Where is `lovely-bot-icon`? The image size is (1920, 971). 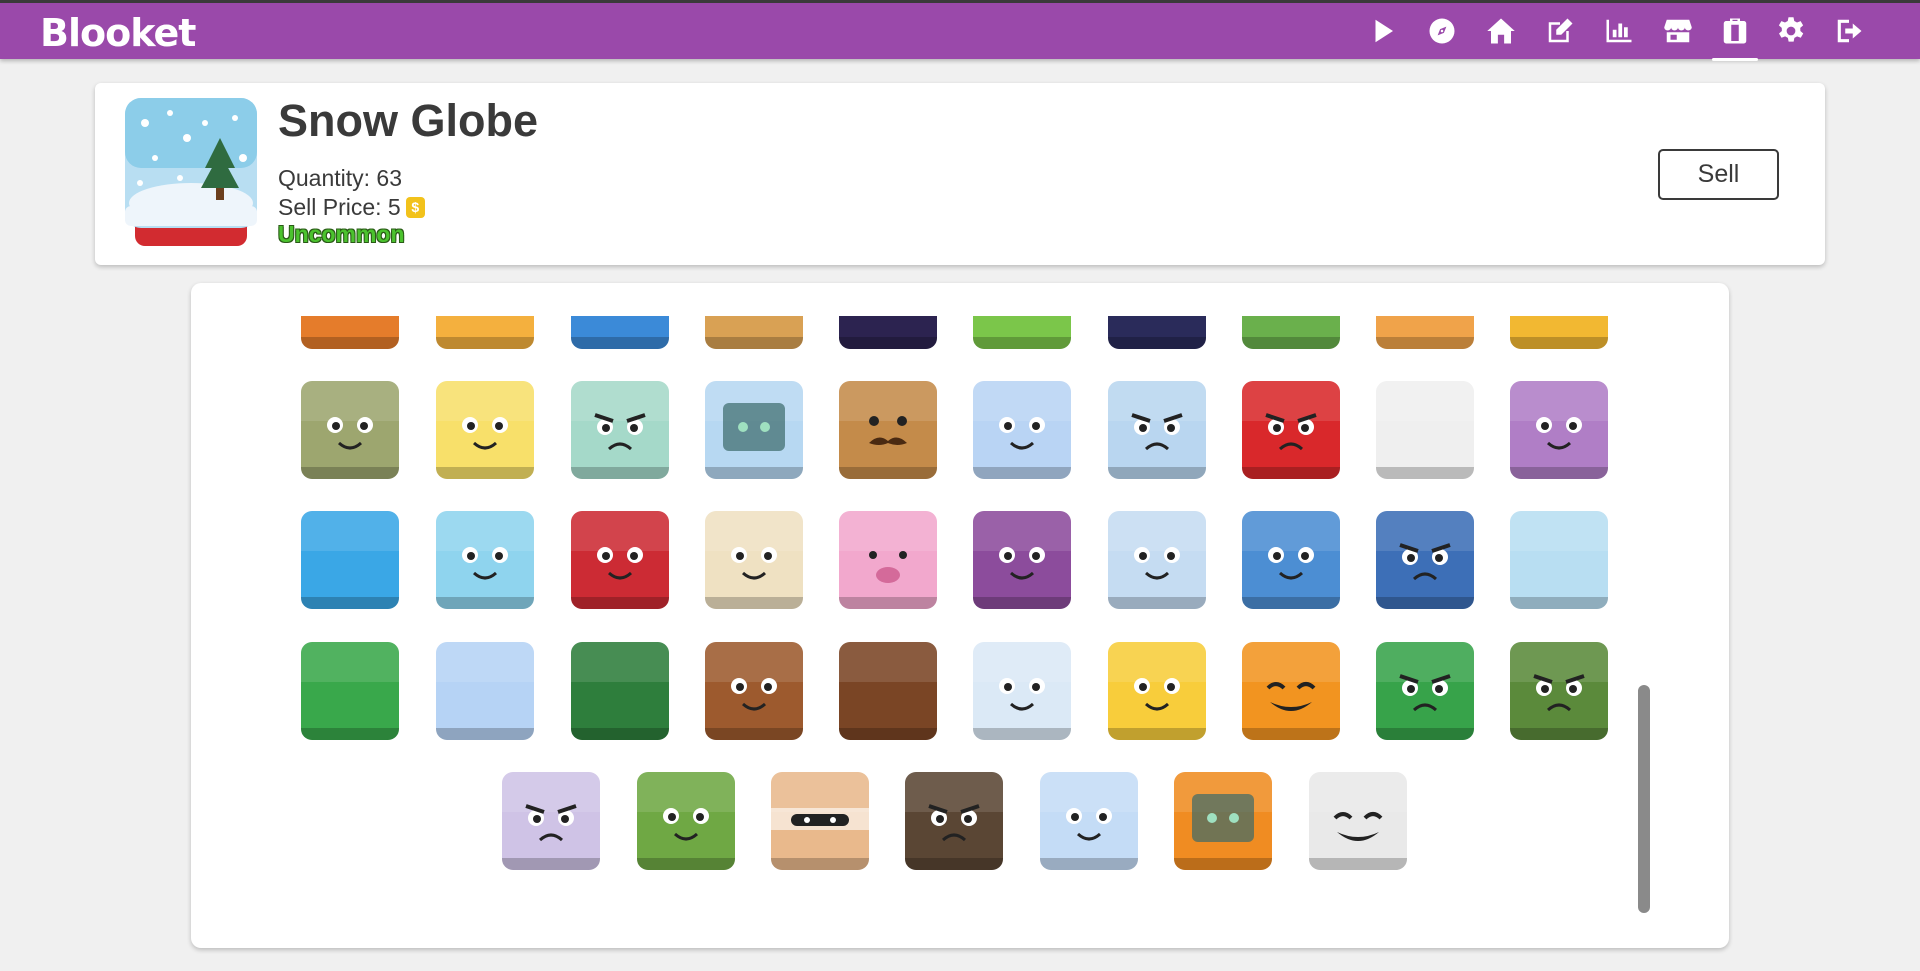 lovely-bot-icon is located at coordinates (485, 415).